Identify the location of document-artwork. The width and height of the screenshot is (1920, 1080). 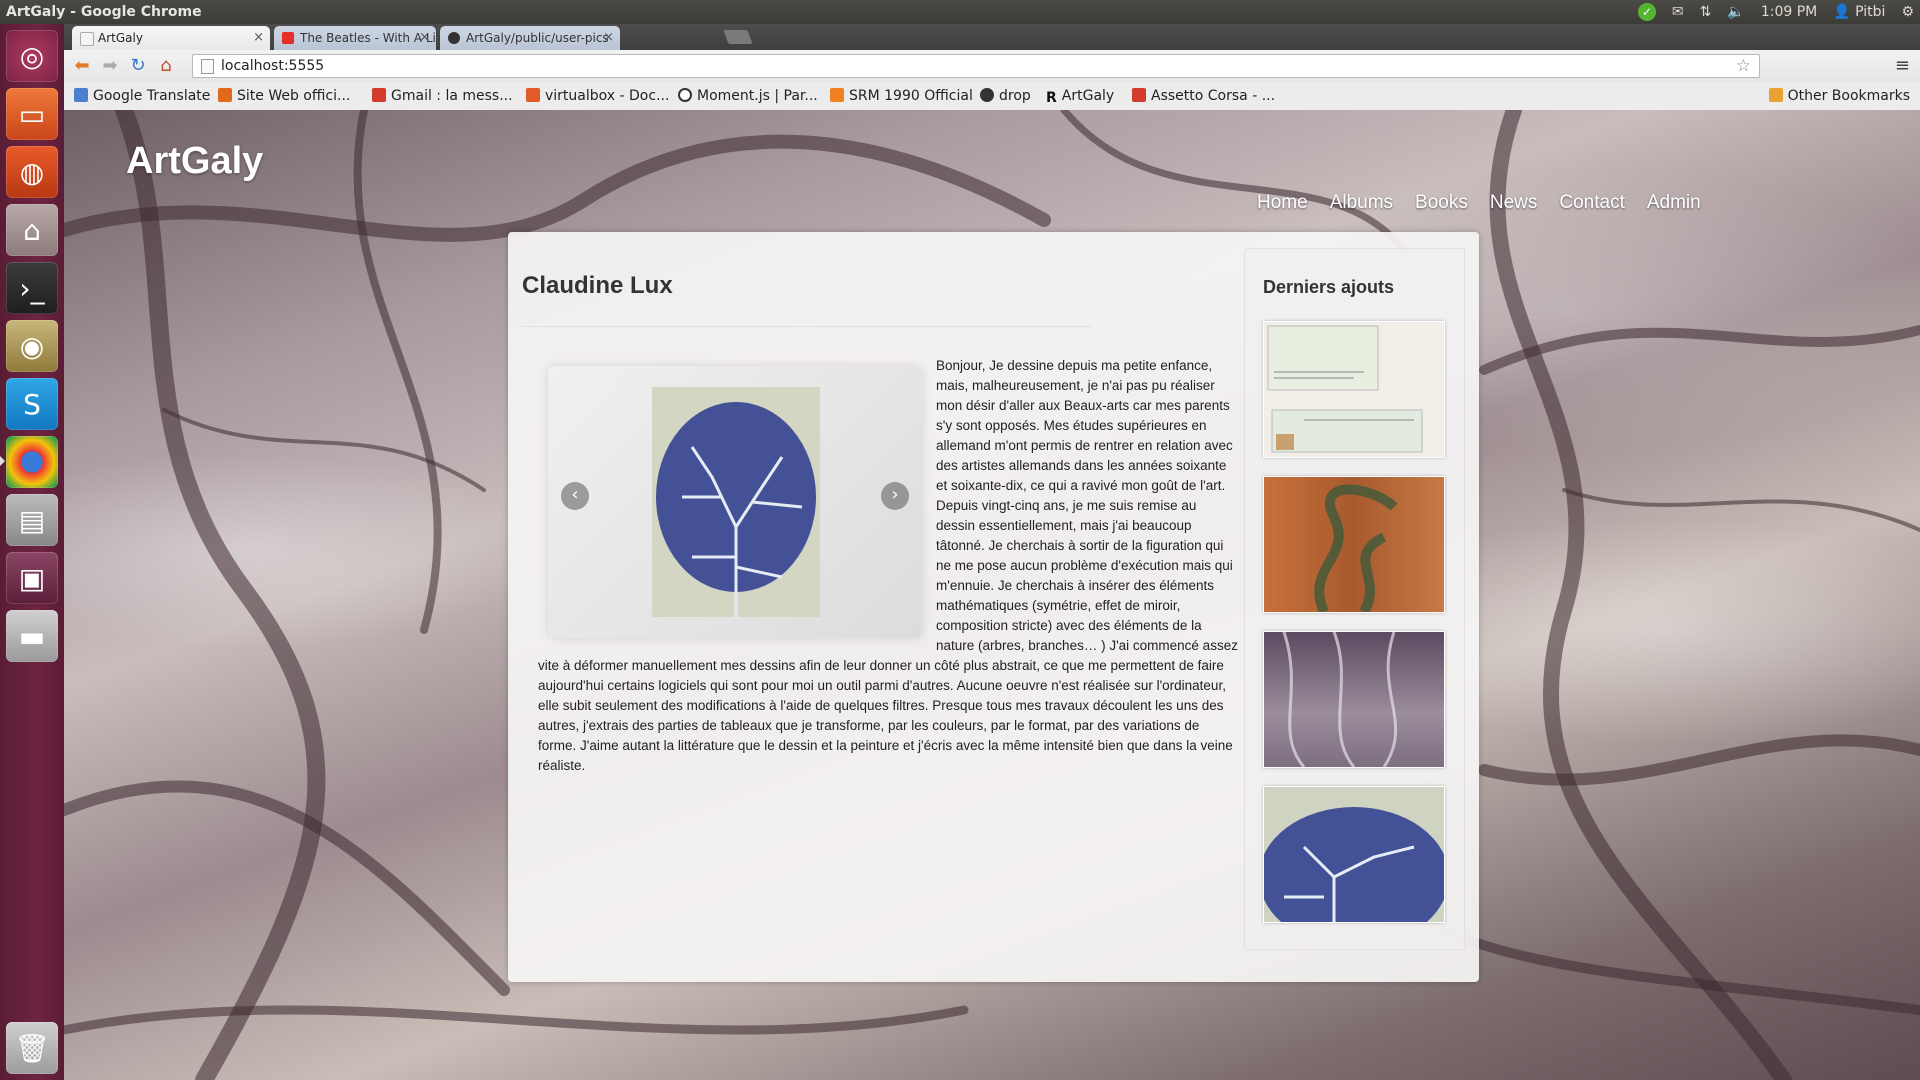
(1345, 389).